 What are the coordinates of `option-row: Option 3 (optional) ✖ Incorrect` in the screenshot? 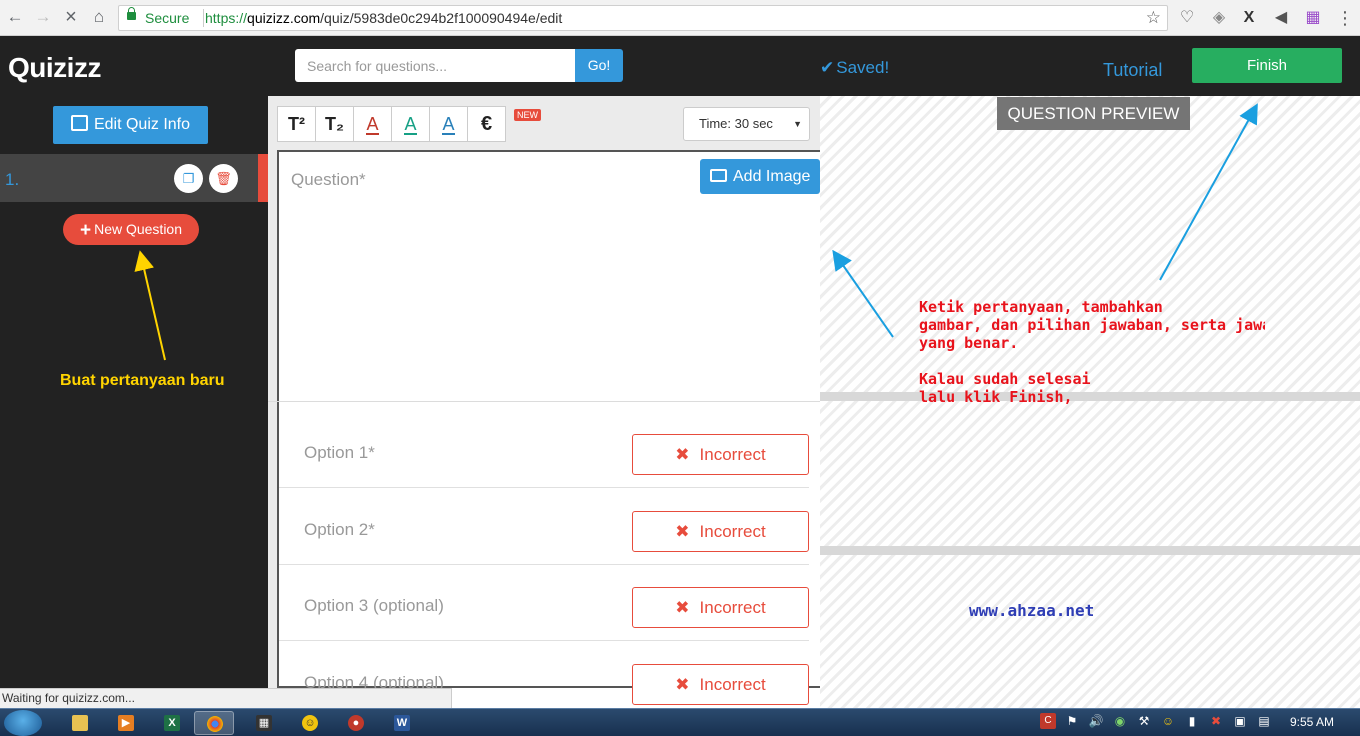 It's located at (544, 602).